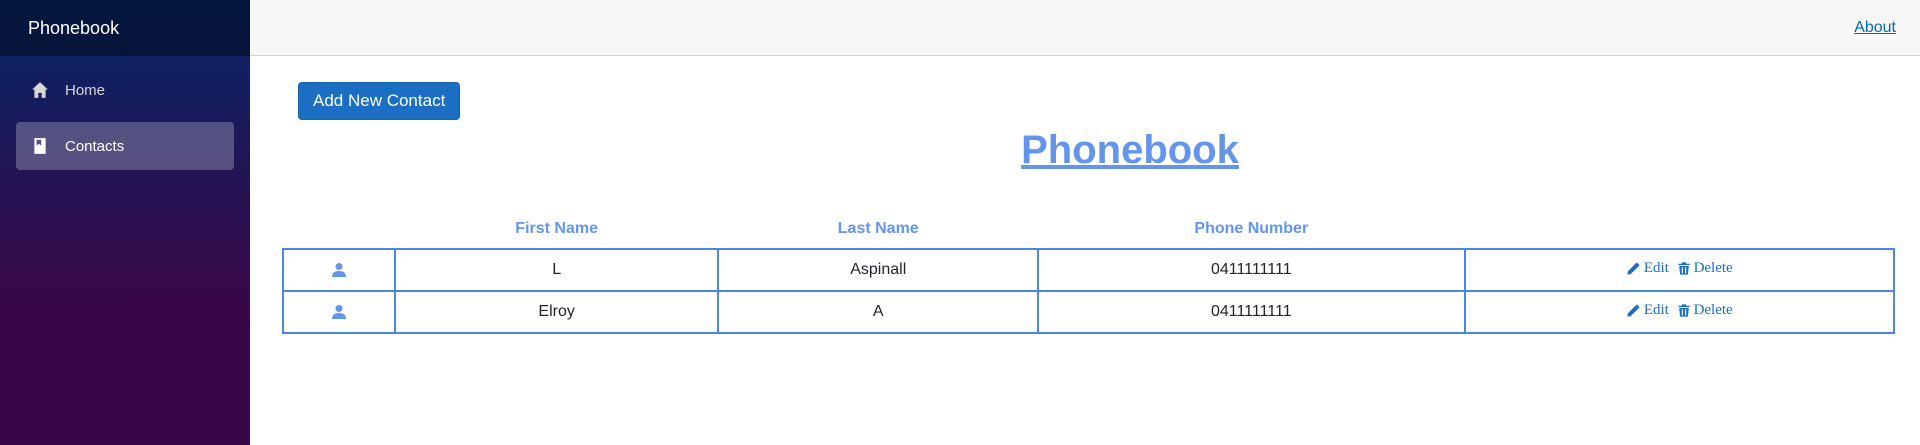 The width and height of the screenshot is (1920, 445). Describe the element at coordinates (85, 90) in the screenshot. I see `sidebar-item-label: Home` at that location.